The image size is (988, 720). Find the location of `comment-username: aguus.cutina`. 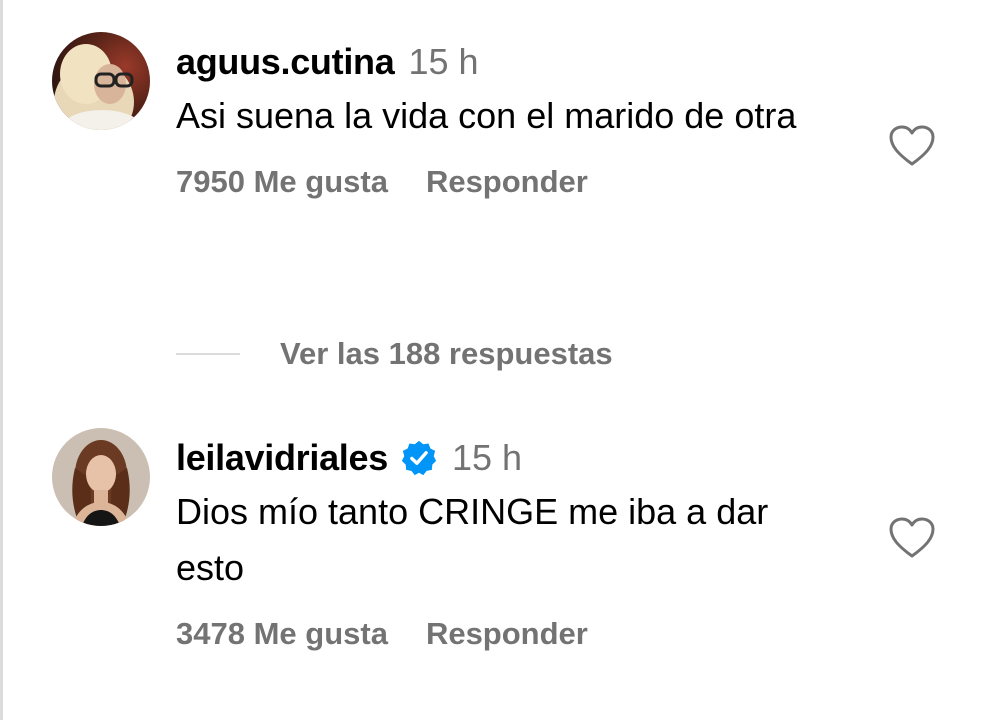

comment-username: aguus.cutina is located at coordinates (285, 62).